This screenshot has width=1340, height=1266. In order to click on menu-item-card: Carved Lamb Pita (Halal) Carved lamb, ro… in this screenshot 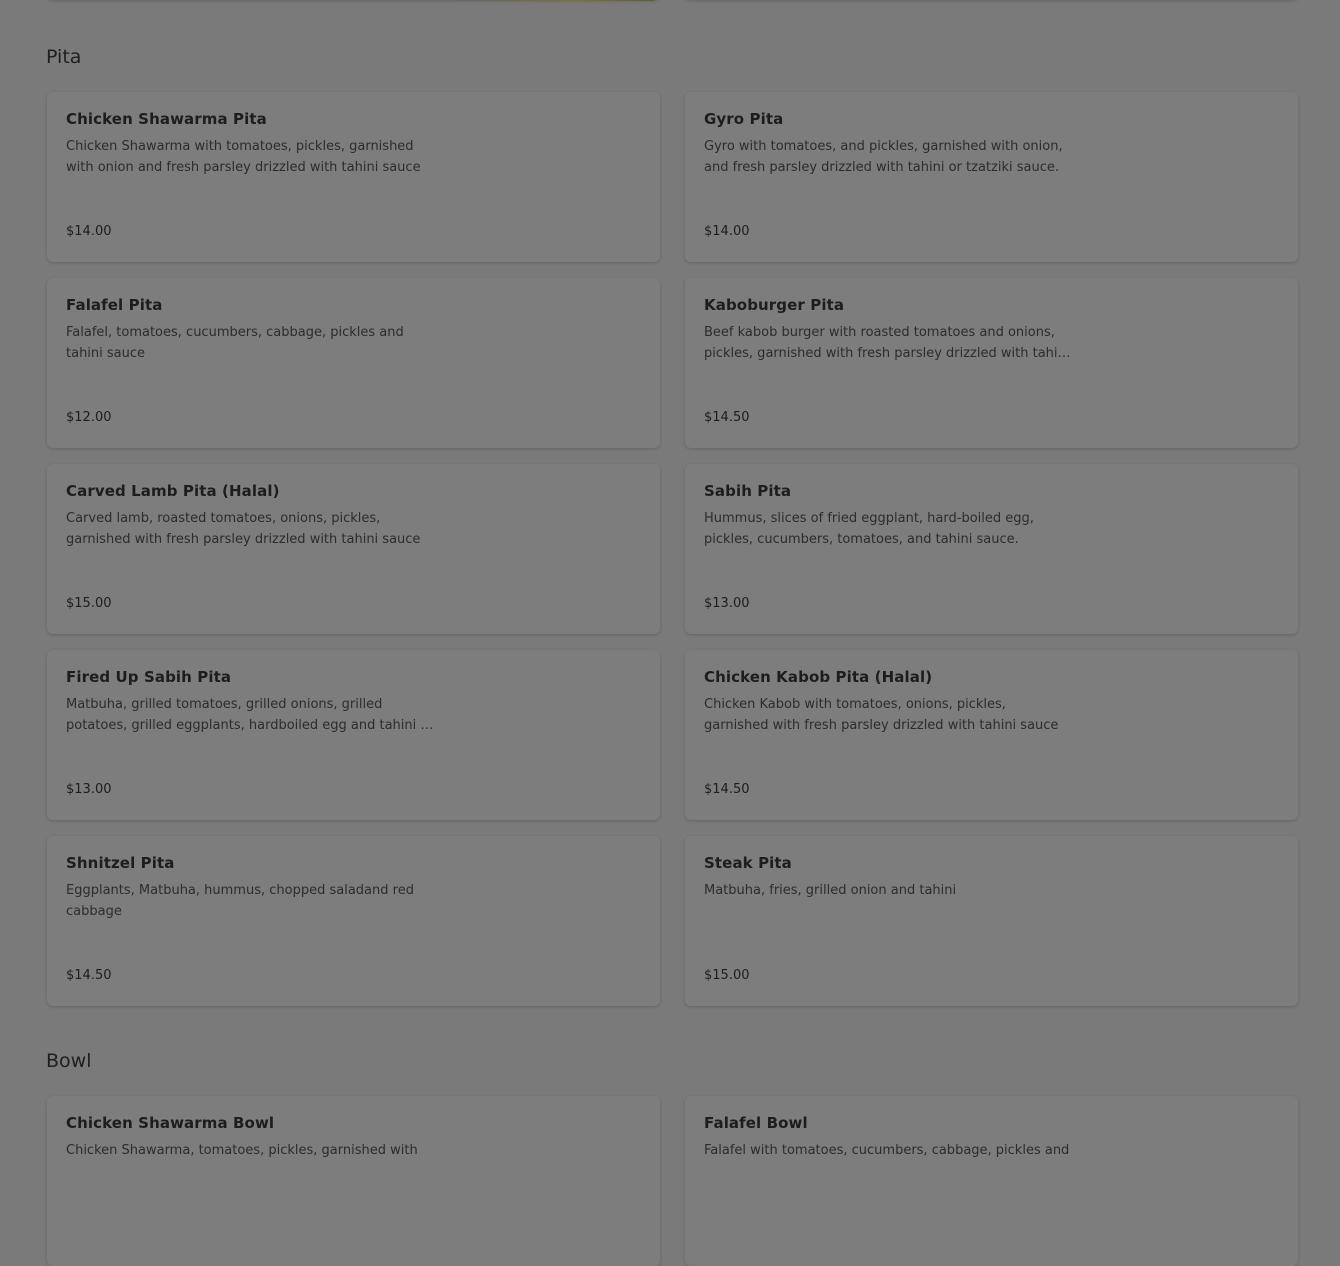, I will do `click(353, 549)`.